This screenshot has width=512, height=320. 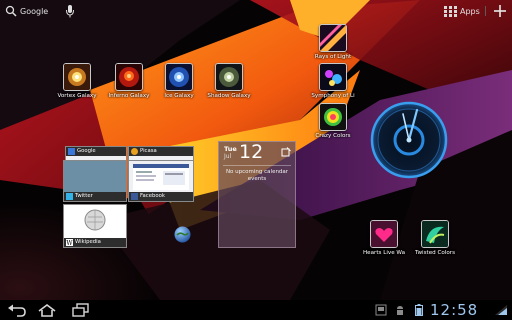 I want to click on card-header: Twitter, so click(x=95, y=196).